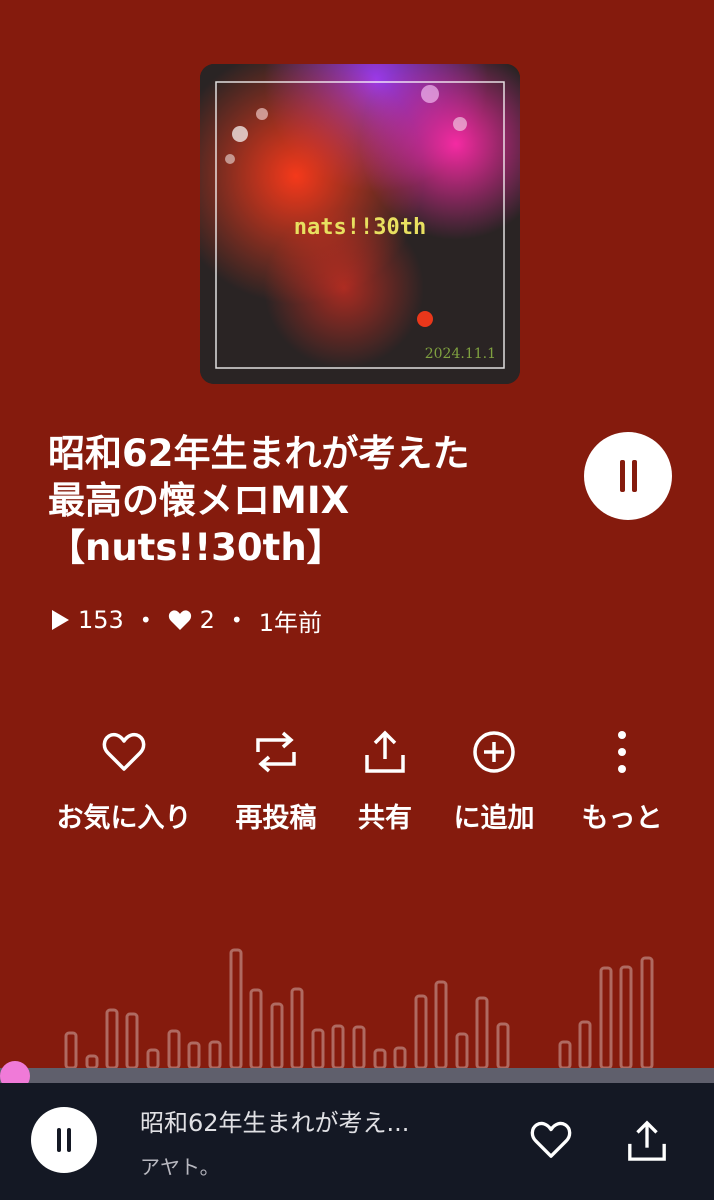  What do you see at coordinates (494, 752) in the screenshot?
I see `add-circle-icon` at bounding box center [494, 752].